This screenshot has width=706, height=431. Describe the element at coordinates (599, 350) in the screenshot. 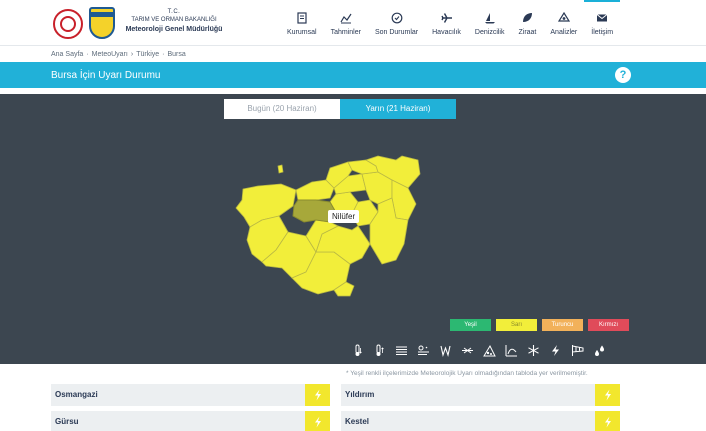

I see `rain-icon` at that location.